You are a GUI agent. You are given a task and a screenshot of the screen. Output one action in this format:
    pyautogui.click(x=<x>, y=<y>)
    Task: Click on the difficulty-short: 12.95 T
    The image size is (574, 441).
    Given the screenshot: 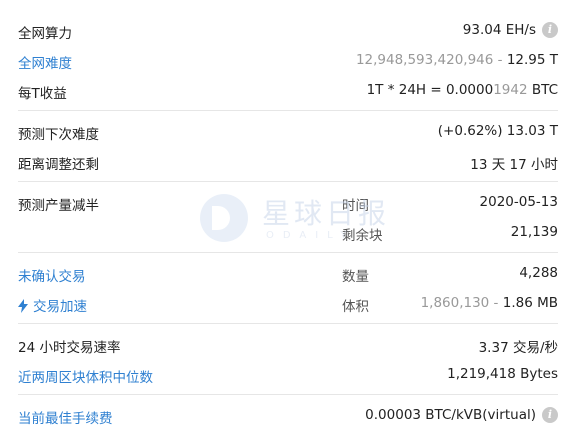 What is the action you would take?
    pyautogui.click(x=532, y=60)
    